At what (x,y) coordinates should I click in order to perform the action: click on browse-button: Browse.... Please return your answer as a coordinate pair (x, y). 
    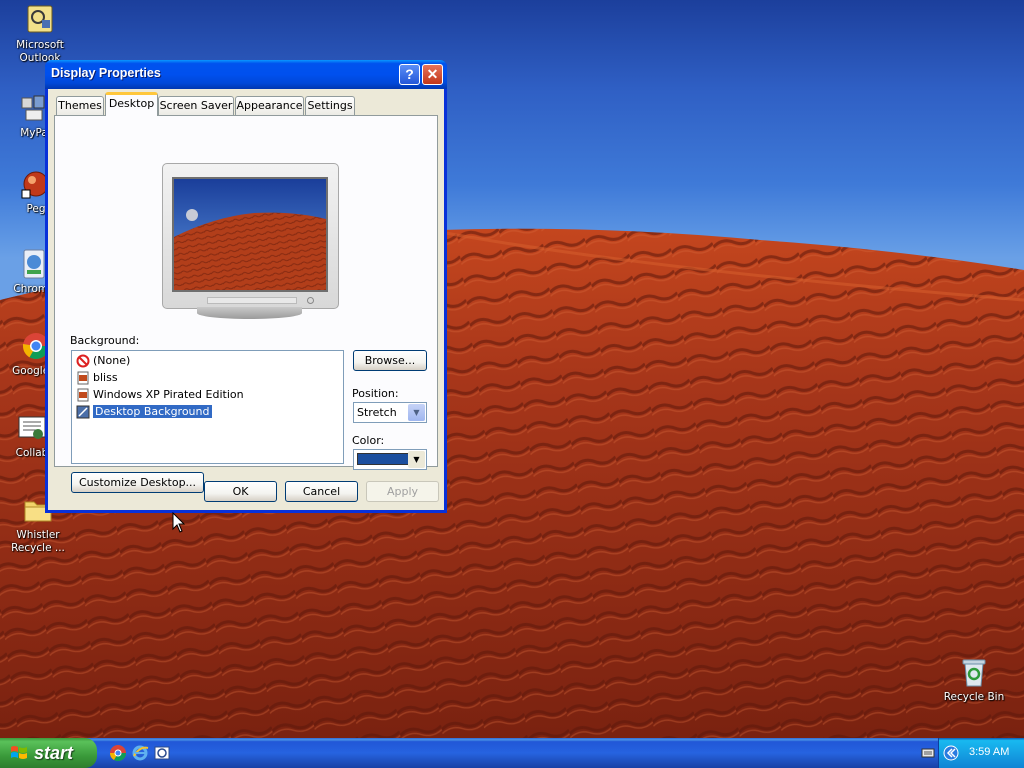
    Looking at the image, I should click on (390, 360).